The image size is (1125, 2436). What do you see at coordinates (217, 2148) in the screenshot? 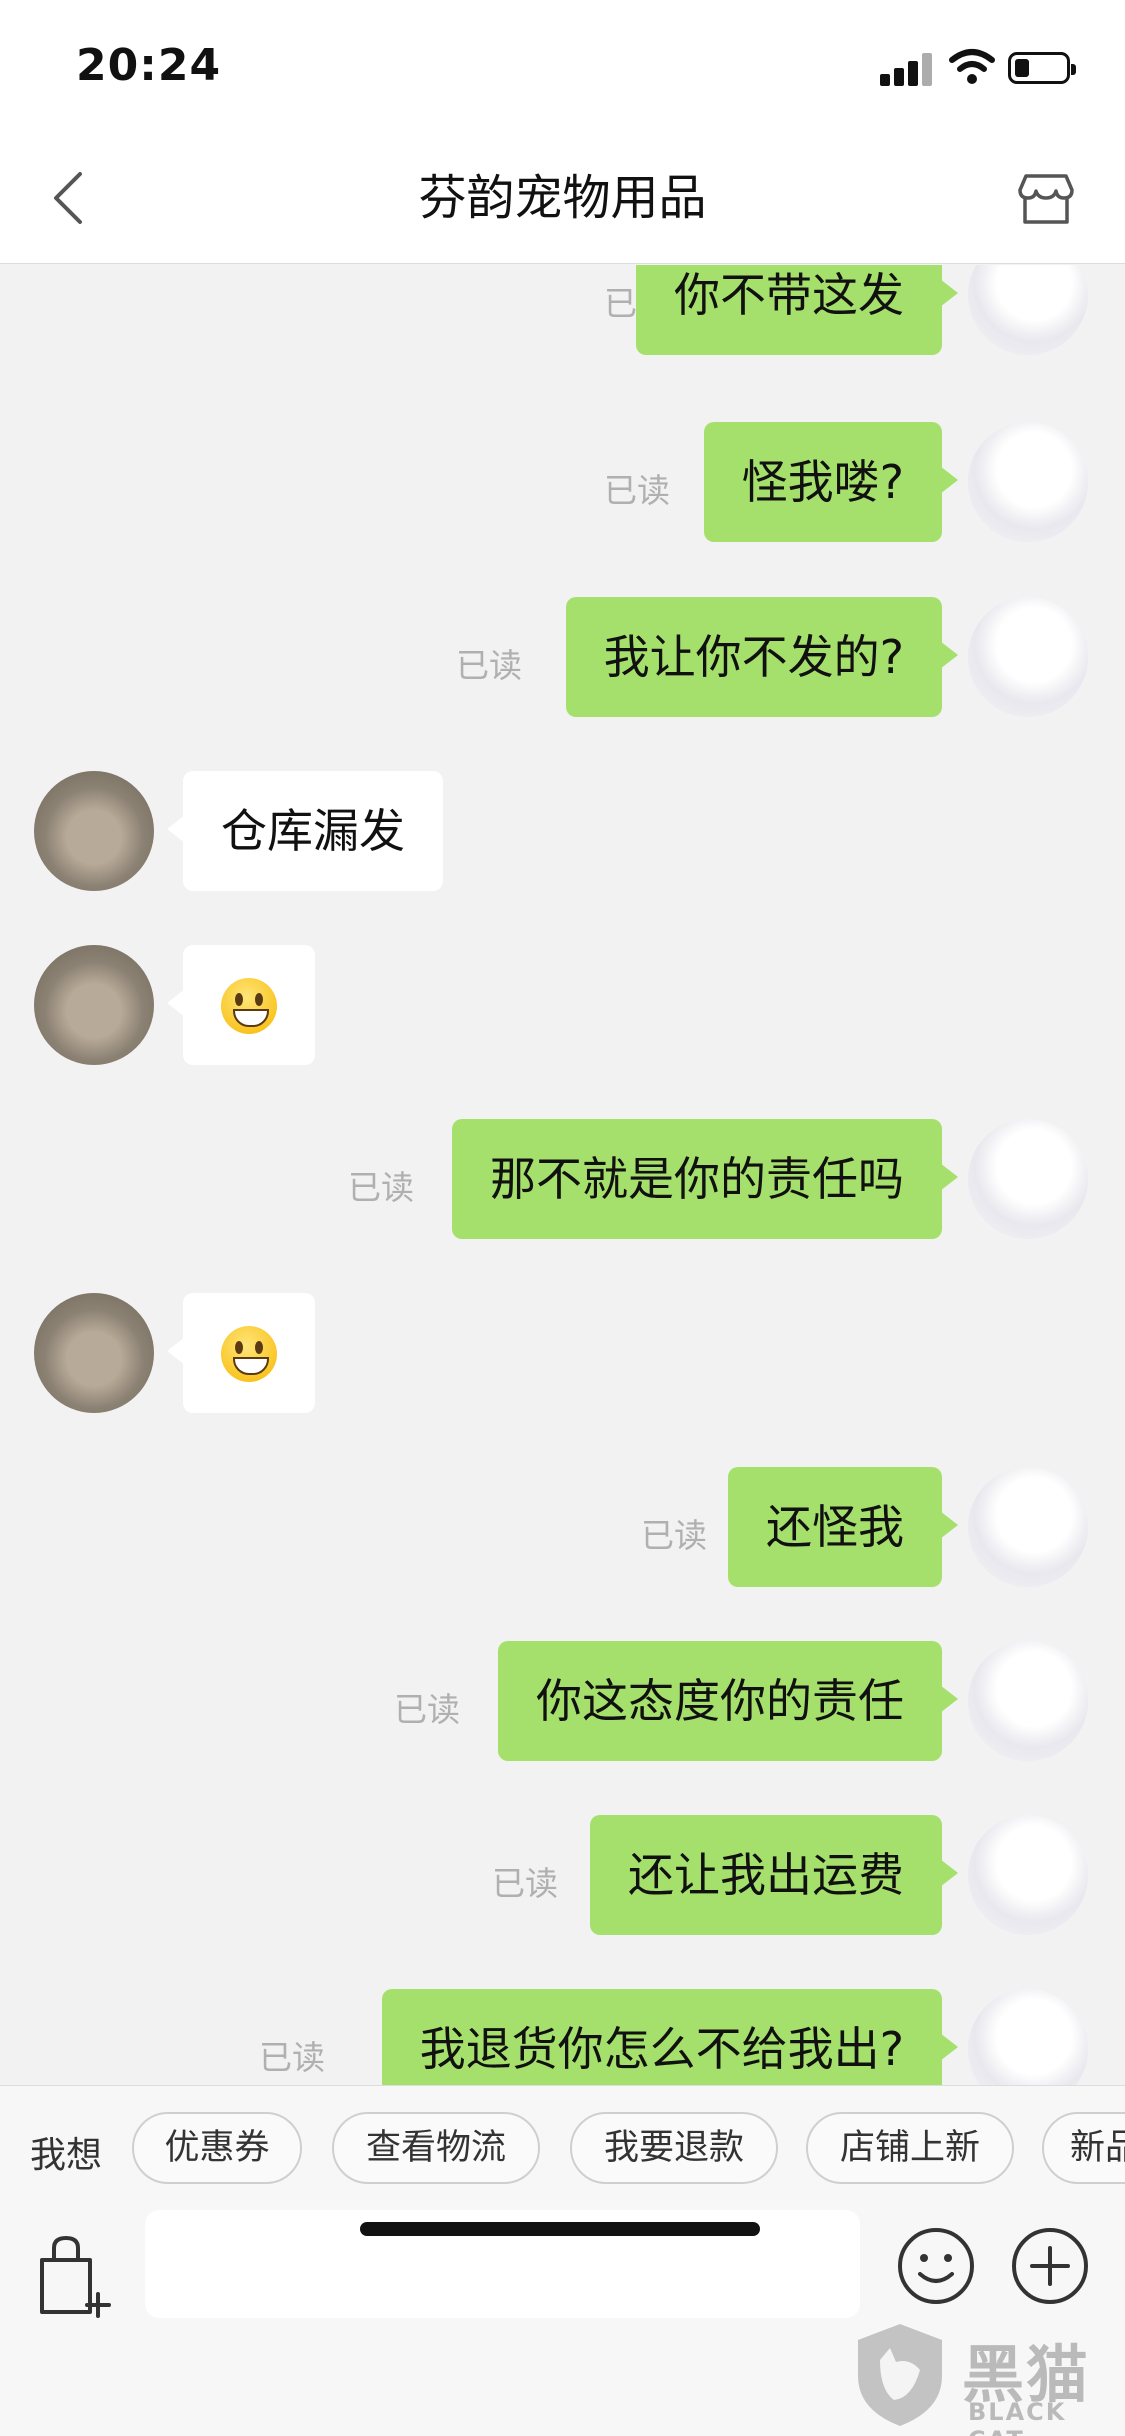
I see `quick-chip-coupon: 优惠券` at bounding box center [217, 2148].